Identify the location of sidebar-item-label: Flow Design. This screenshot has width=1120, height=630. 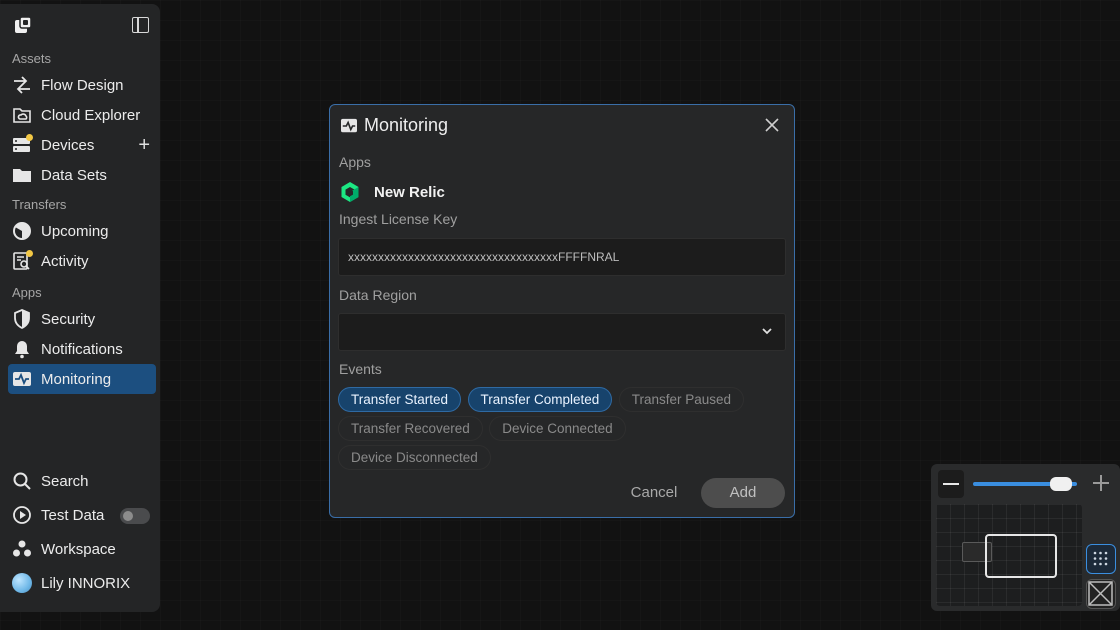
(82, 85).